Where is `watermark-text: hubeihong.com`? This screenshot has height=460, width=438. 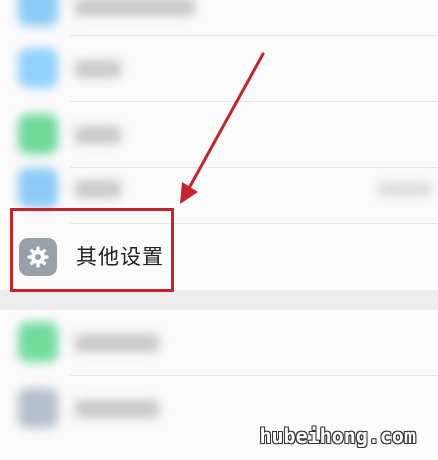
watermark-text: hubeihong.com is located at coordinates (337, 436).